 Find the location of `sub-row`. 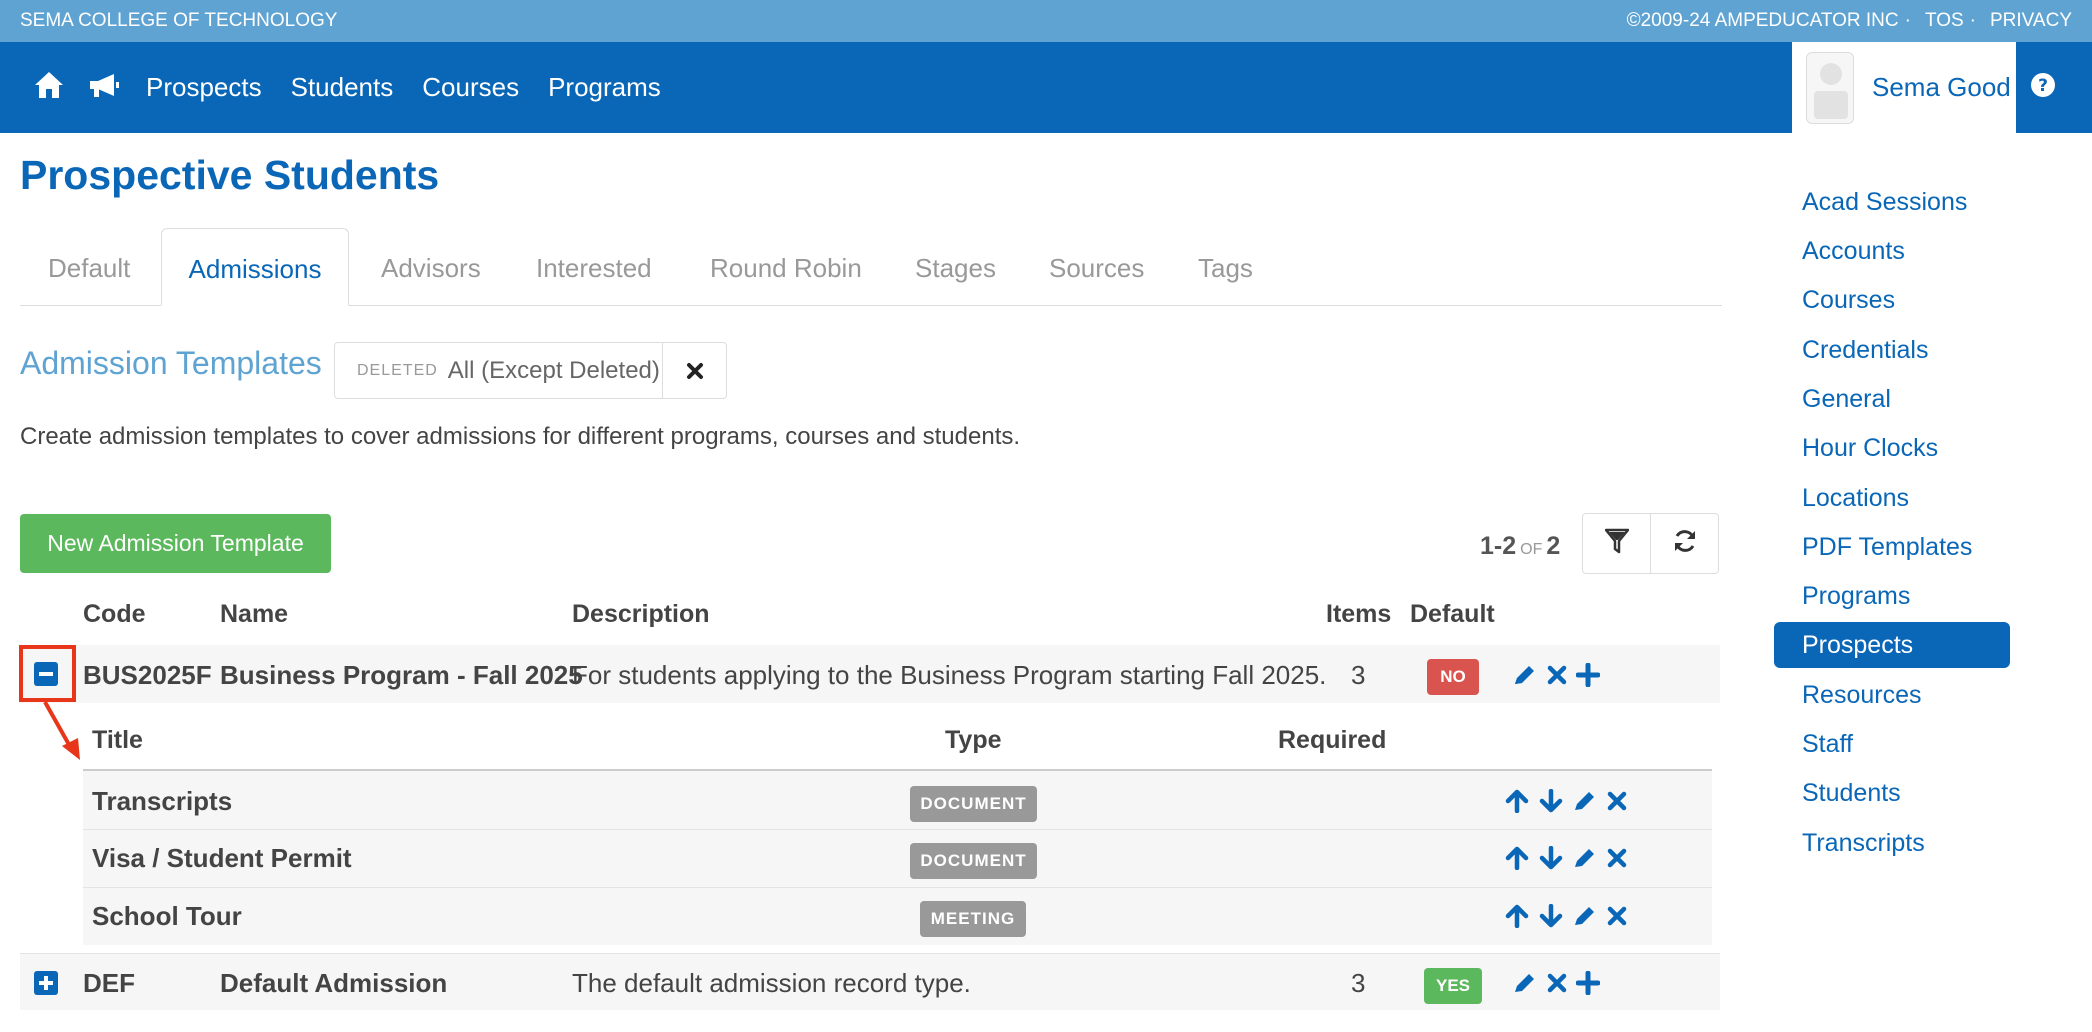

sub-row is located at coordinates (897, 916).